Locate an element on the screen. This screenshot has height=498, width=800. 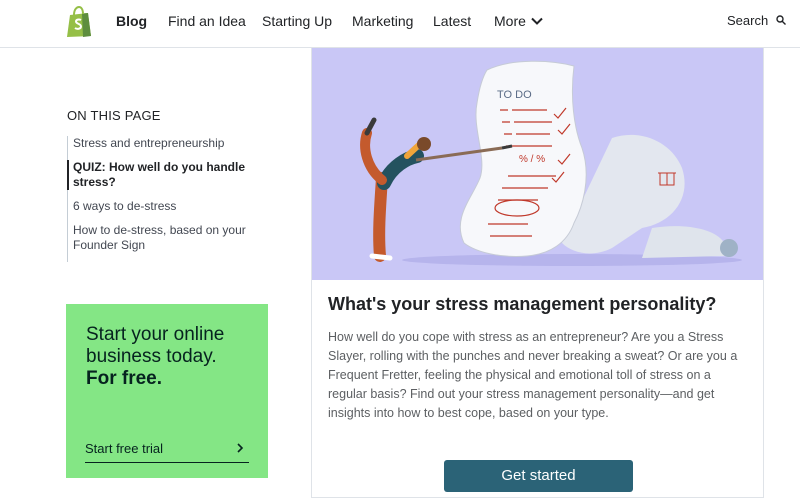
nav-find-an-idea: Find an Idea is located at coordinates (207, 21).